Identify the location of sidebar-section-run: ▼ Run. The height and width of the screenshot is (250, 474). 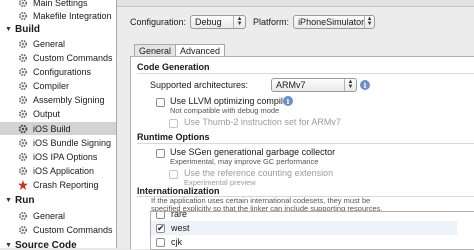
(58, 200).